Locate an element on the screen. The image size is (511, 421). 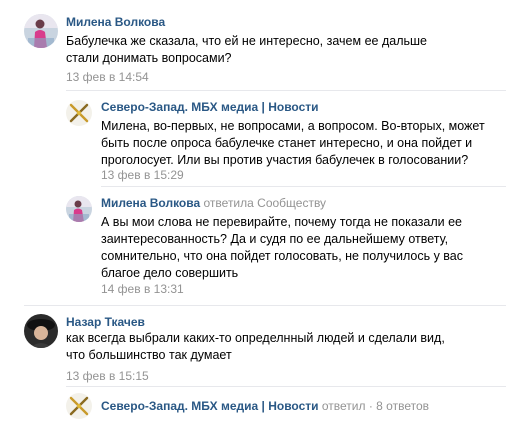
comment-date: 13 фев в 14:54 is located at coordinates (107, 77).